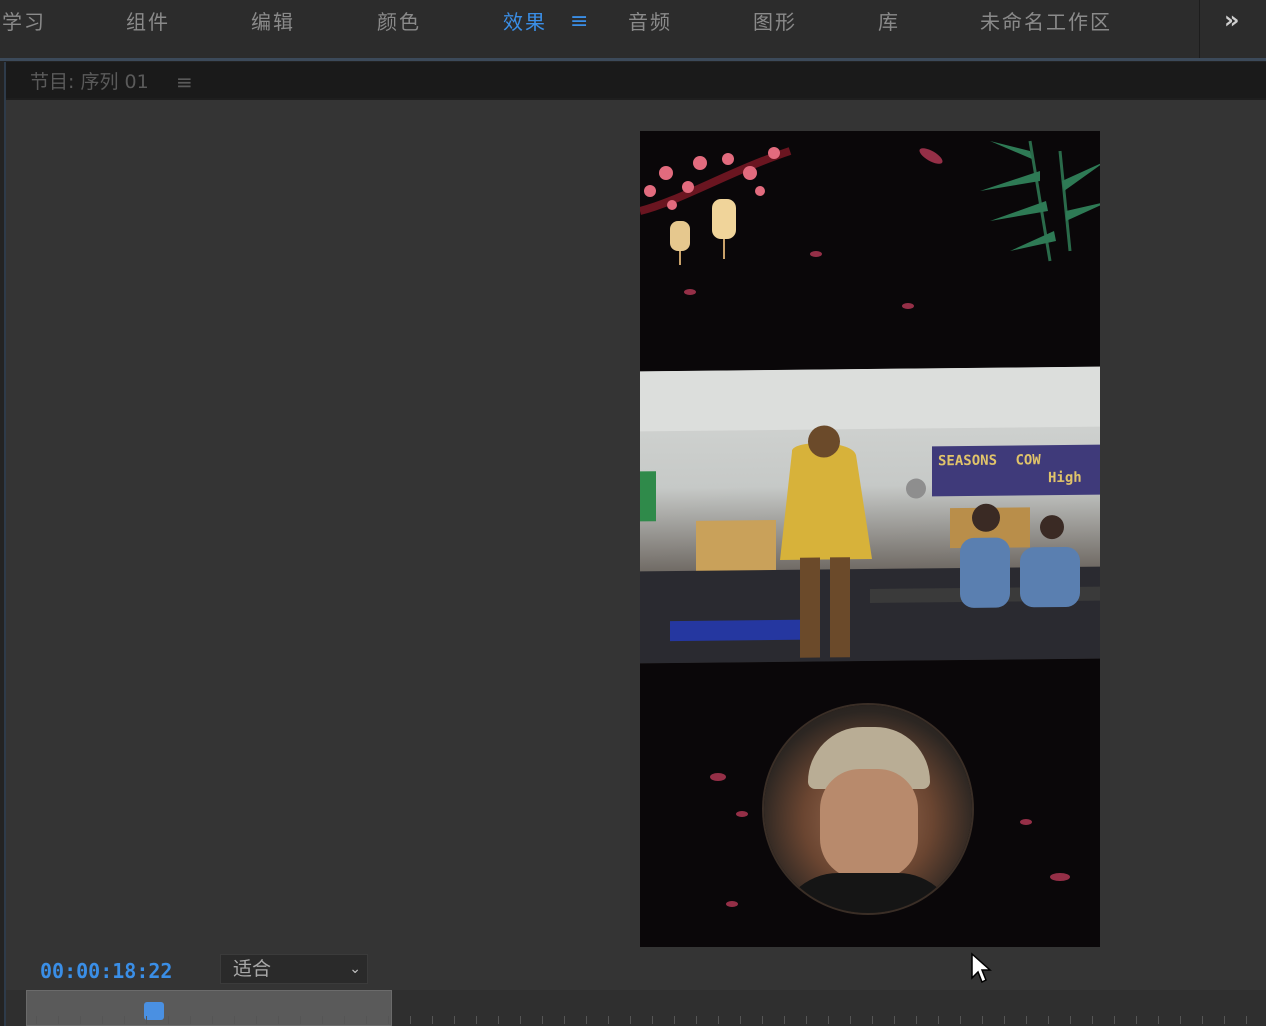 The width and height of the screenshot is (1266, 1026). I want to click on workspace-bar: 学习 组件 编辑 颜色 效果 ≡ 音频 图形 库 未命名工作区 », so click(633, 29).